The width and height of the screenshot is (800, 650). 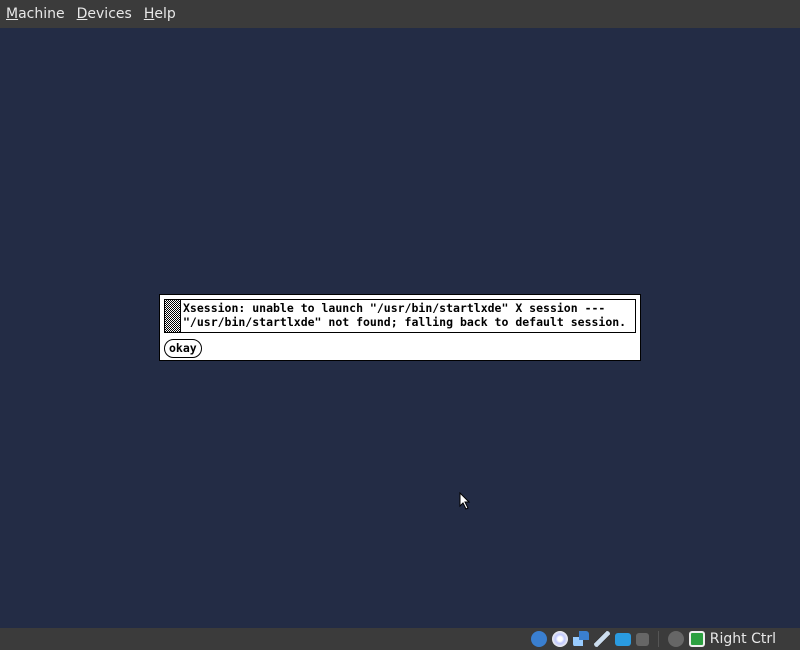 I want to click on hard-disk-icon, so click(x=538, y=639).